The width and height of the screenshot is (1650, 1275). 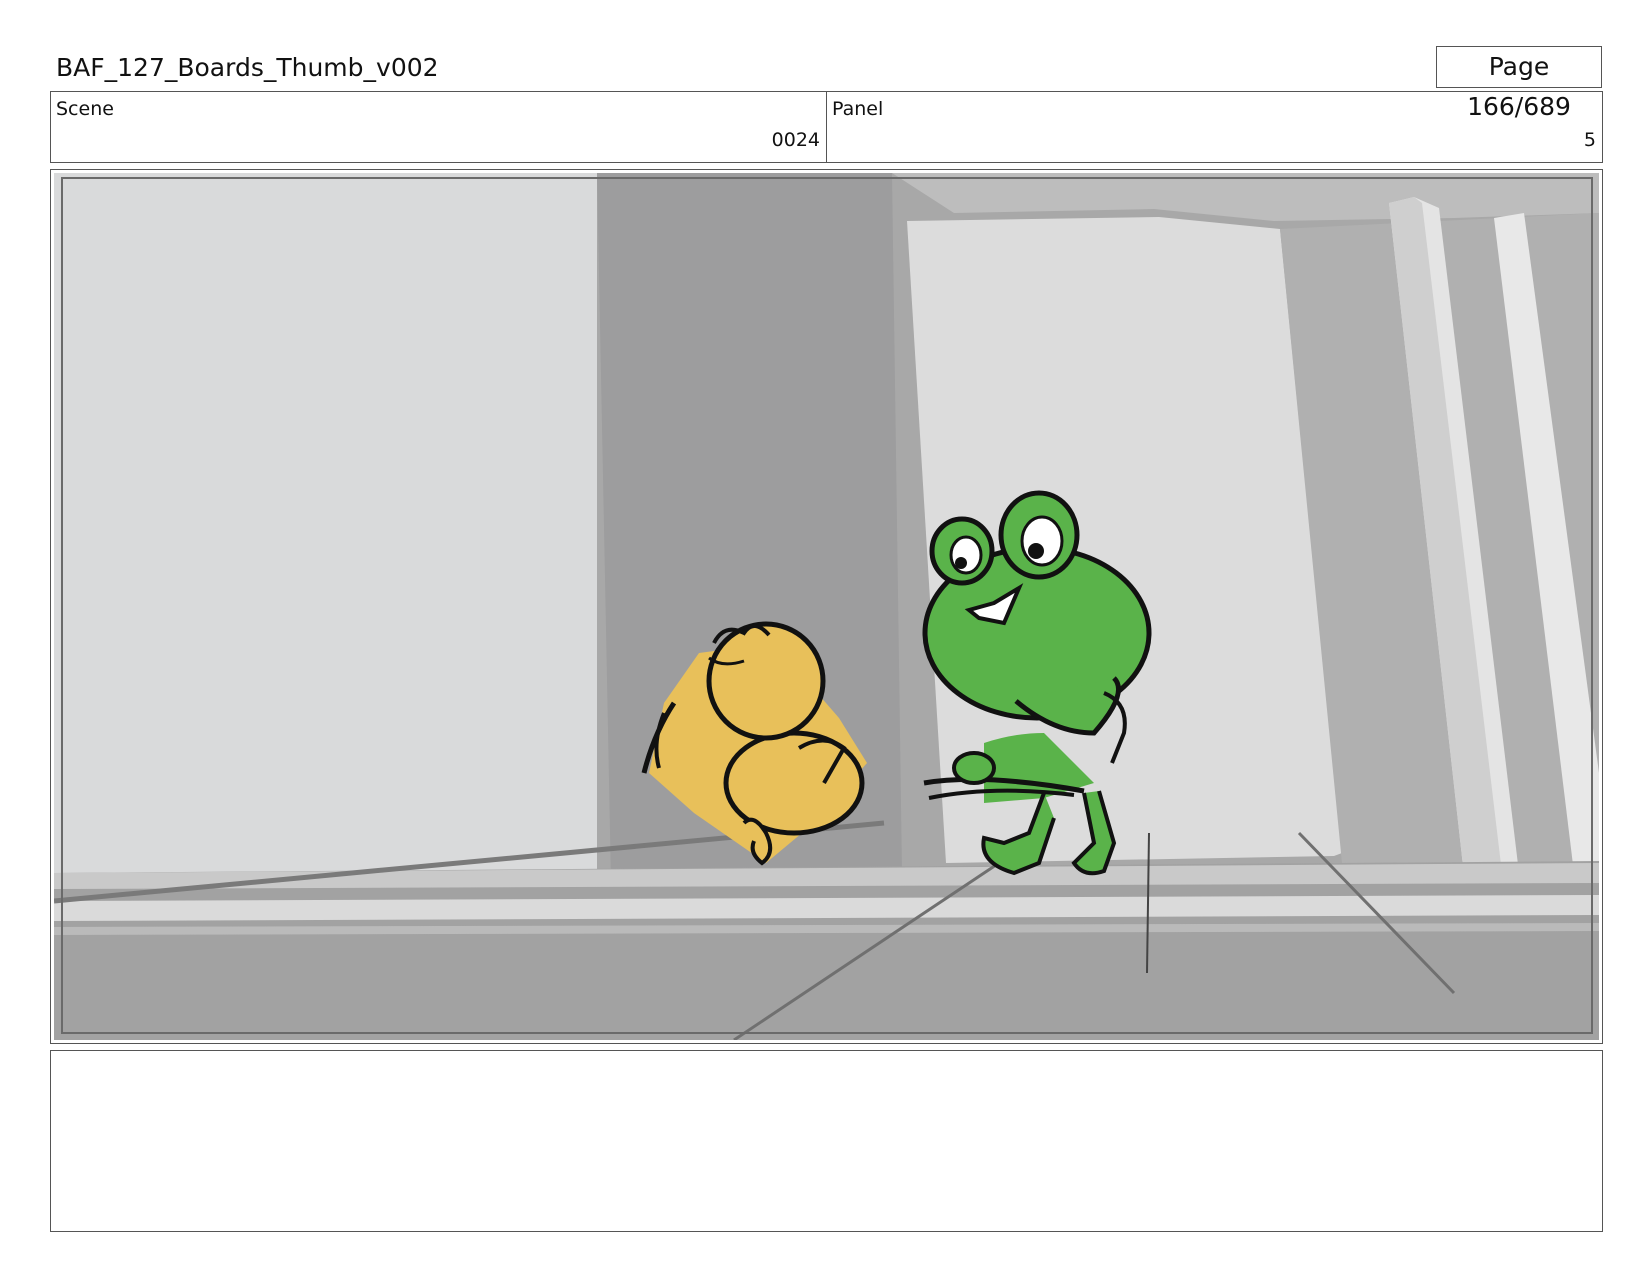 I want to click on document-title: BAF_127_Boards_Thumb_v002, so click(x=247, y=67).